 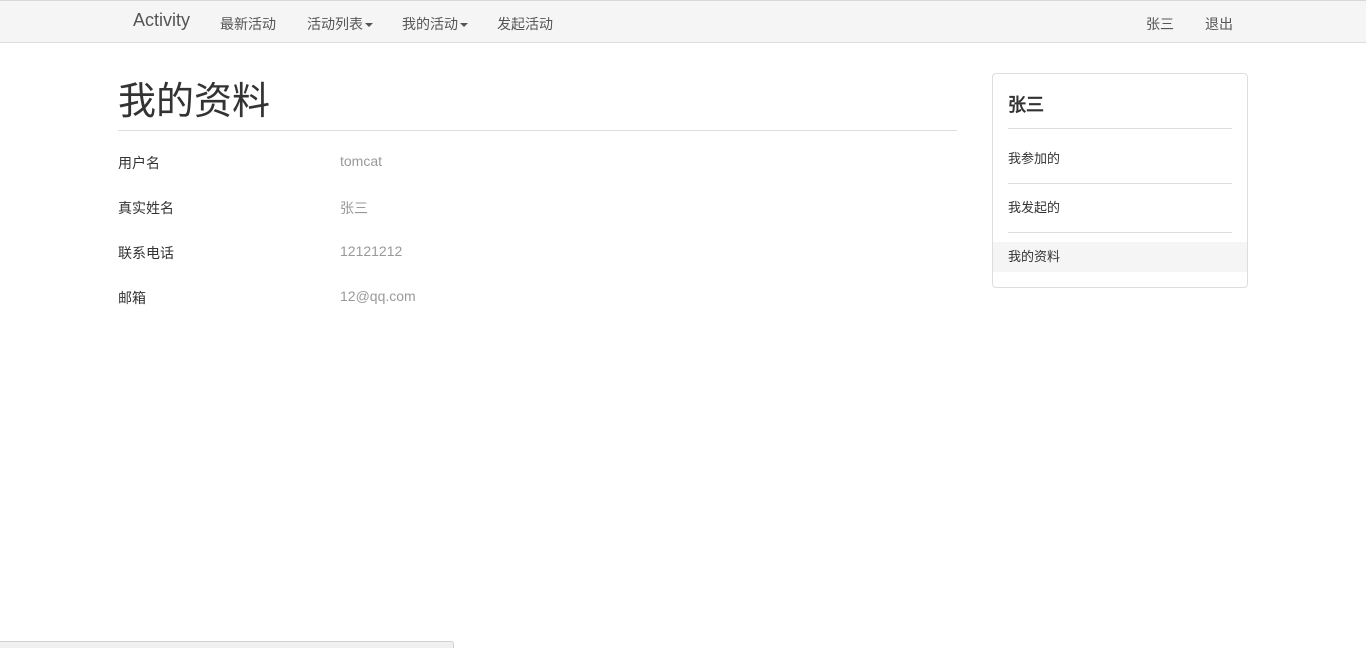 What do you see at coordinates (139, 163) in the screenshot?
I see `username-label: 用户名` at bounding box center [139, 163].